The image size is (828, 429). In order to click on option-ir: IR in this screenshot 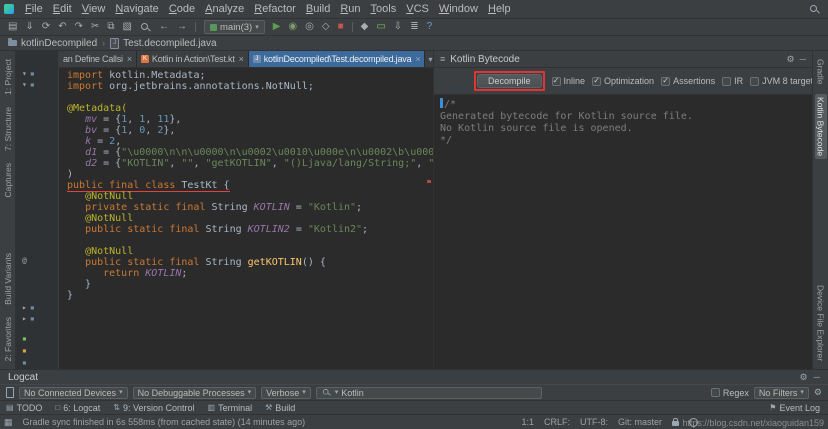, I will do `click(732, 81)`.